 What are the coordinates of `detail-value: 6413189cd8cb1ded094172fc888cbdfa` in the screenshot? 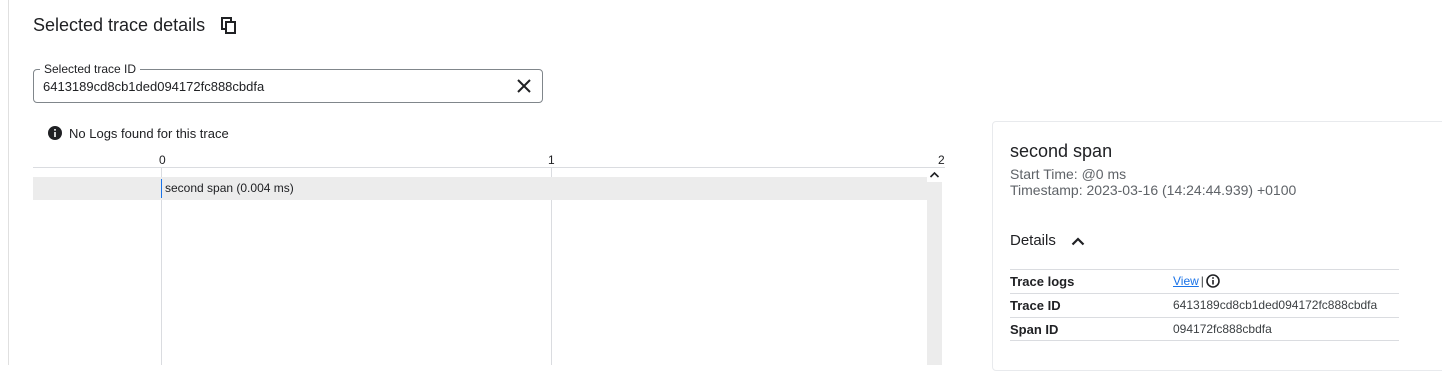 It's located at (1275, 305).